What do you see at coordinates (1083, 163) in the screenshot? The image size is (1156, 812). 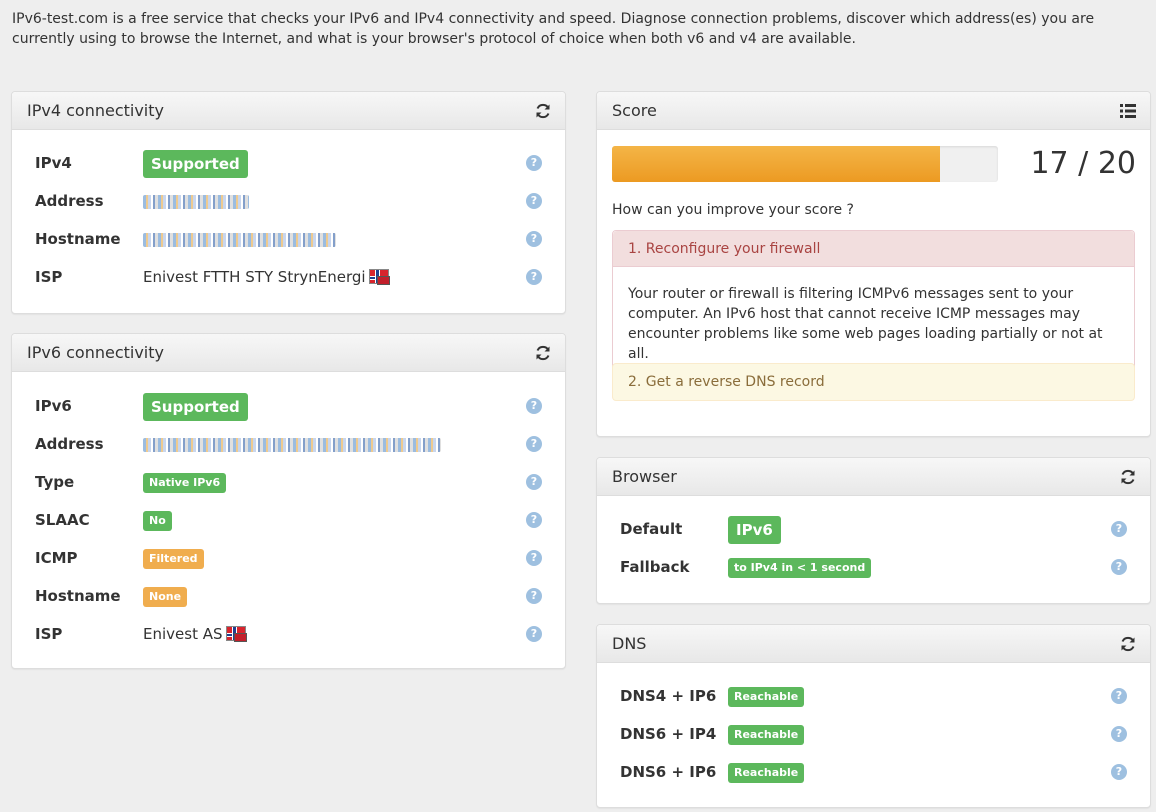 I see `score-value: 17 / 20` at bounding box center [1083, 163].